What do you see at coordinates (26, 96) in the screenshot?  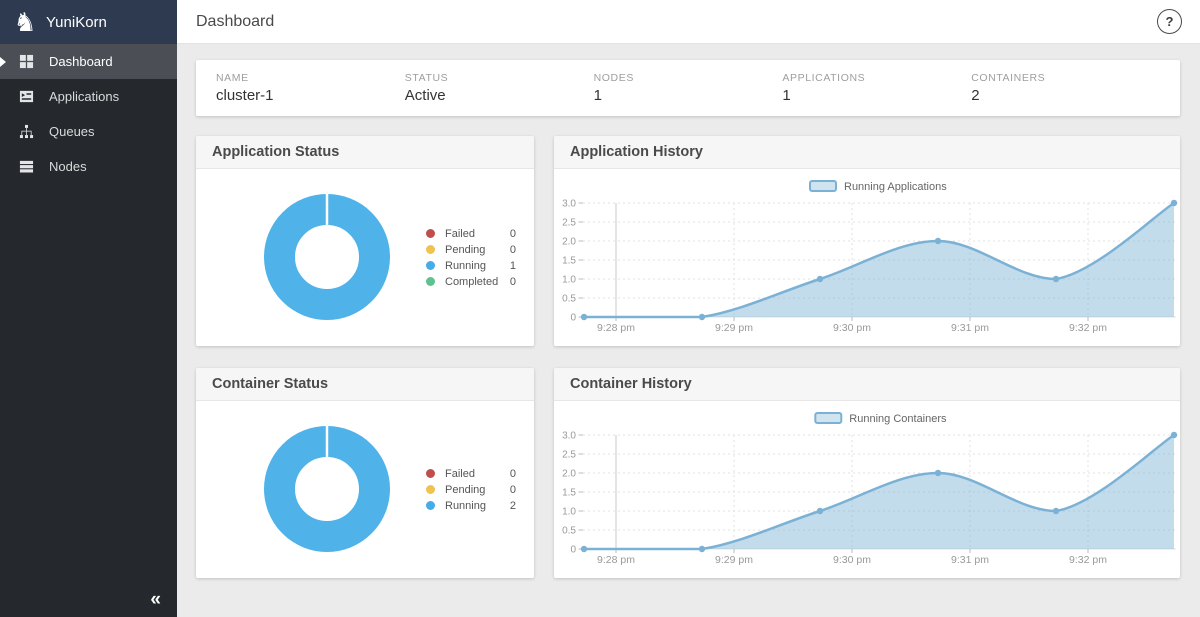 I see `applications-icon` at bounding box center [26, 96].